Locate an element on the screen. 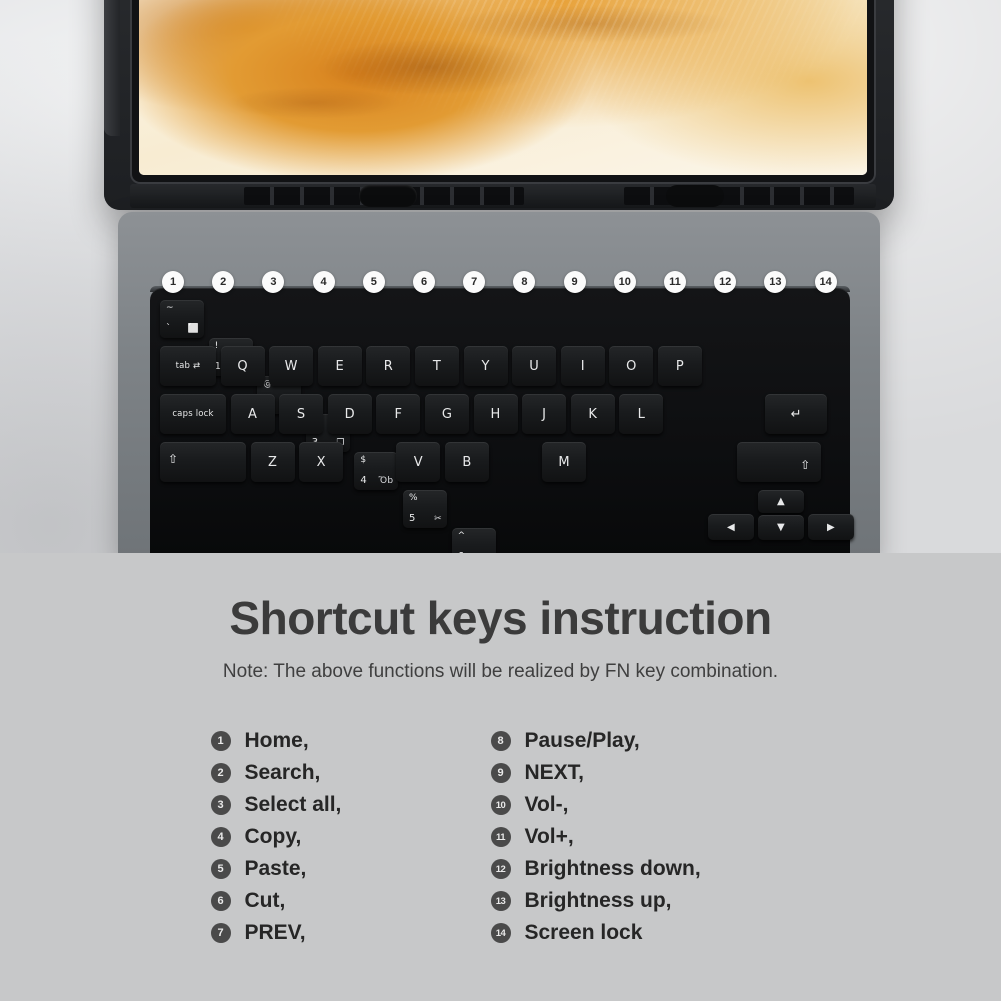 Image resolution: width=1001 pixels, height=1001 pixels. arrow-down-icon: ▼ is located at coordinates (781, 527).